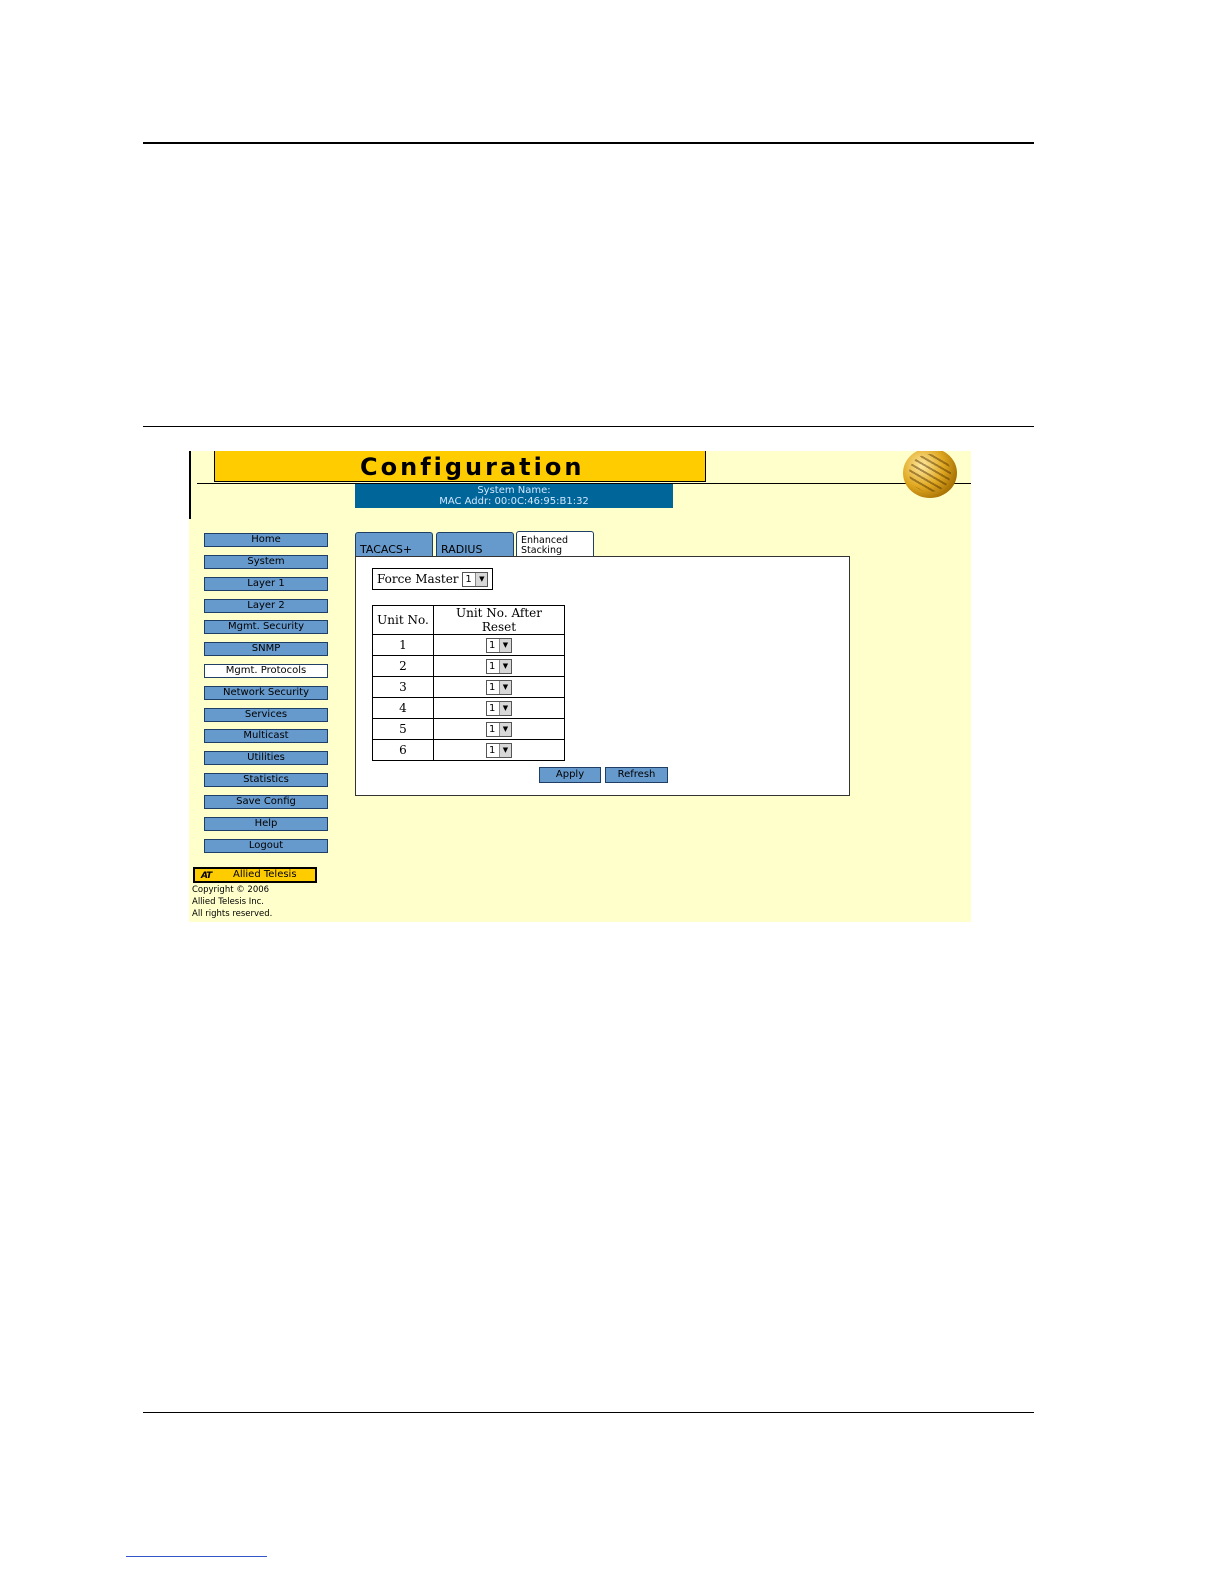 This screenshot has width=1224, height=1584. Describe the element at coordinates (265, 874) in the screenshot. I see `logo-name: Allied Telesis` at that location.